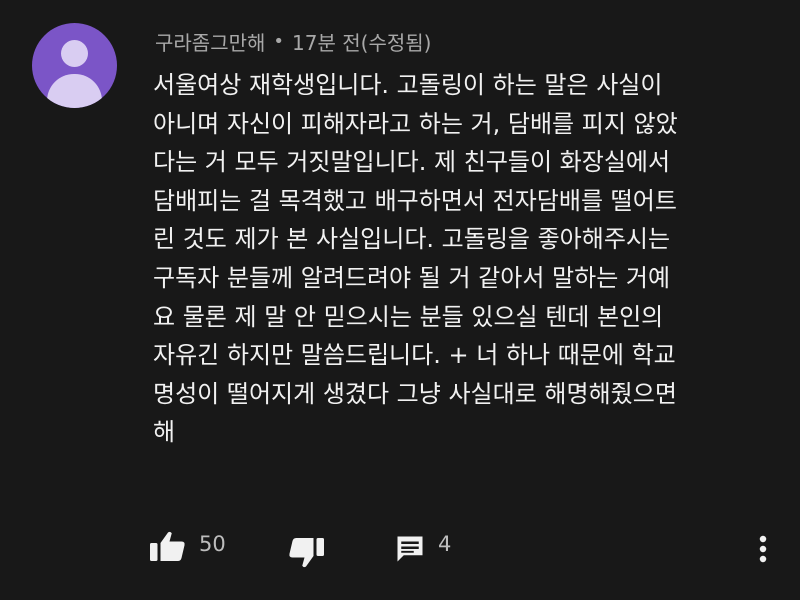 The image size is (800, 600). I want to click on avatar-head-shape, so click(74, 53).